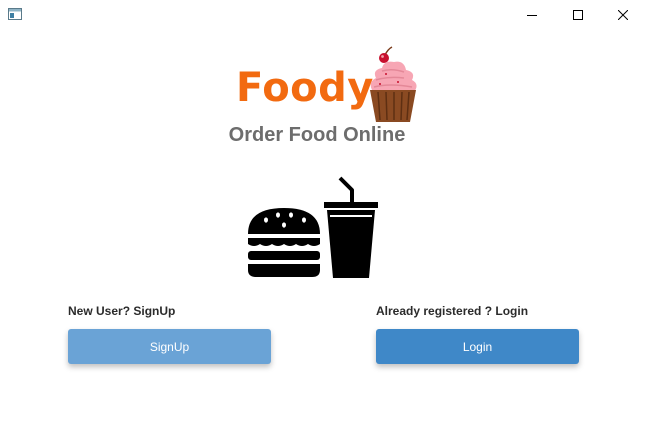 The height and width of the screenshot is (447, 645). I want to click on login-button: Login, so click(477, 346).